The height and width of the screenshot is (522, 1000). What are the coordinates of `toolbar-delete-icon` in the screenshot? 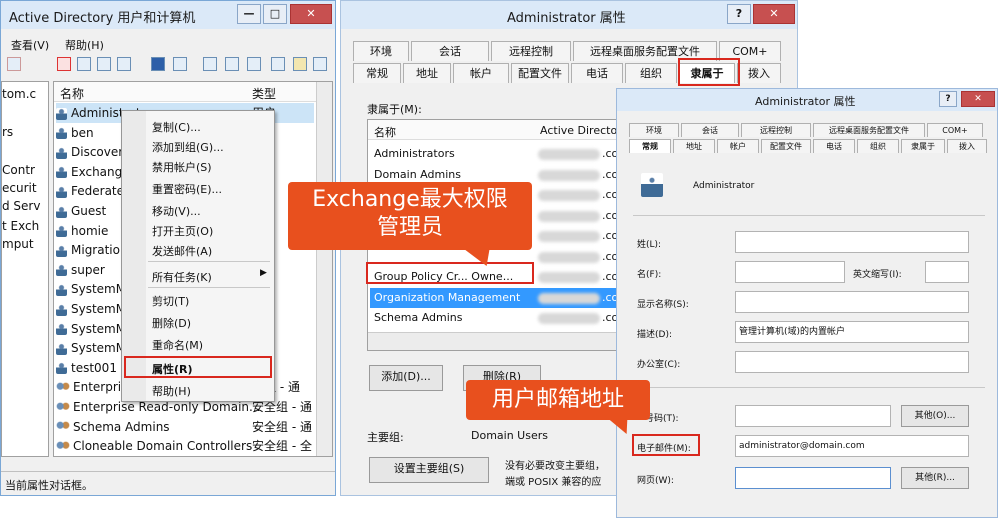 It's located at (64, 64).